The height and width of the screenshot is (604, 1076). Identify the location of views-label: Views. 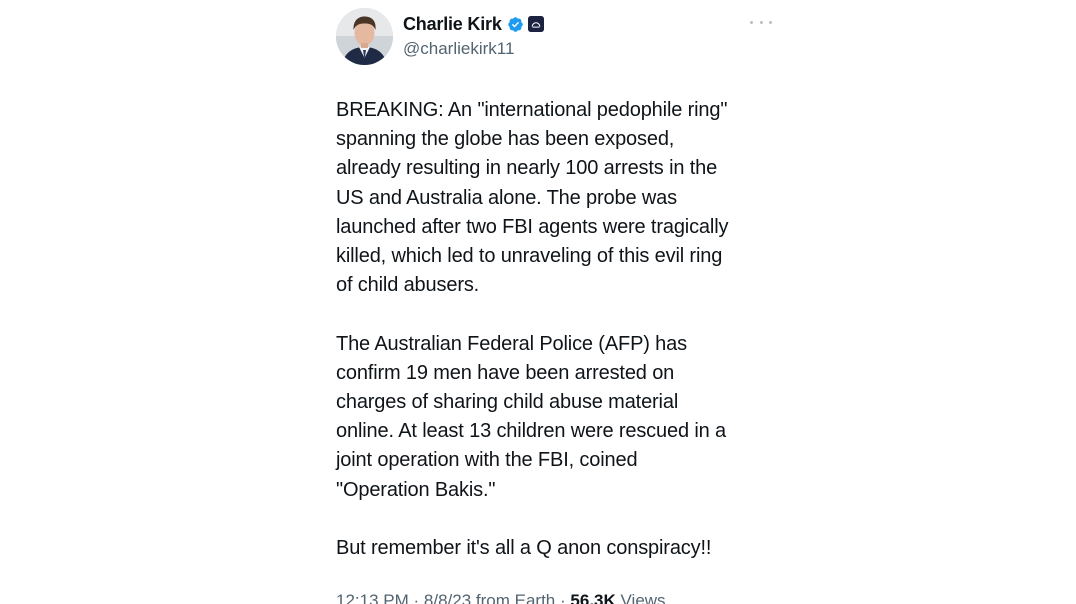
(643, 597).